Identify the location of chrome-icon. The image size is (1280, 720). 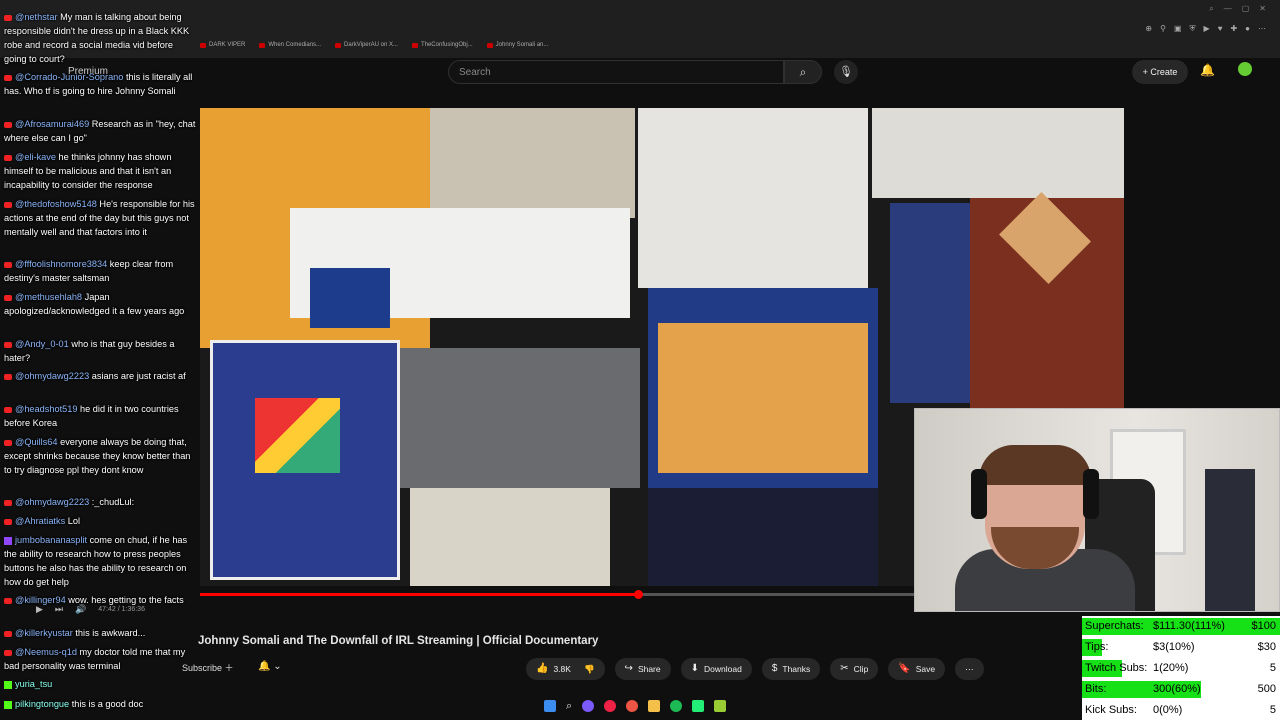
(632, 706).